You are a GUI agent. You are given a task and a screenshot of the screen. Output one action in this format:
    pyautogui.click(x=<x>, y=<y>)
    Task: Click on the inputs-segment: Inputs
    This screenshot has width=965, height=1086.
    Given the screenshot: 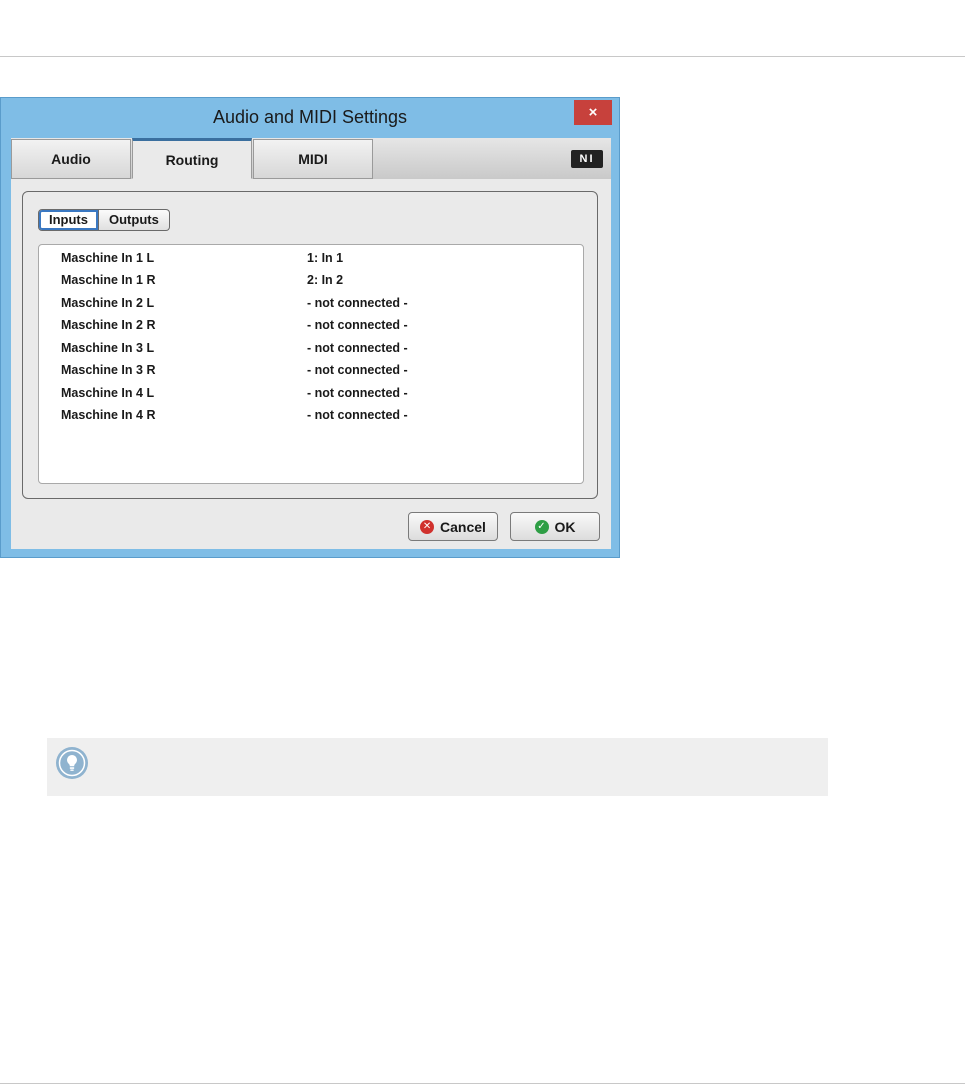 What is the action you would take?
    pyautogui.click(x=68, y=220)
    